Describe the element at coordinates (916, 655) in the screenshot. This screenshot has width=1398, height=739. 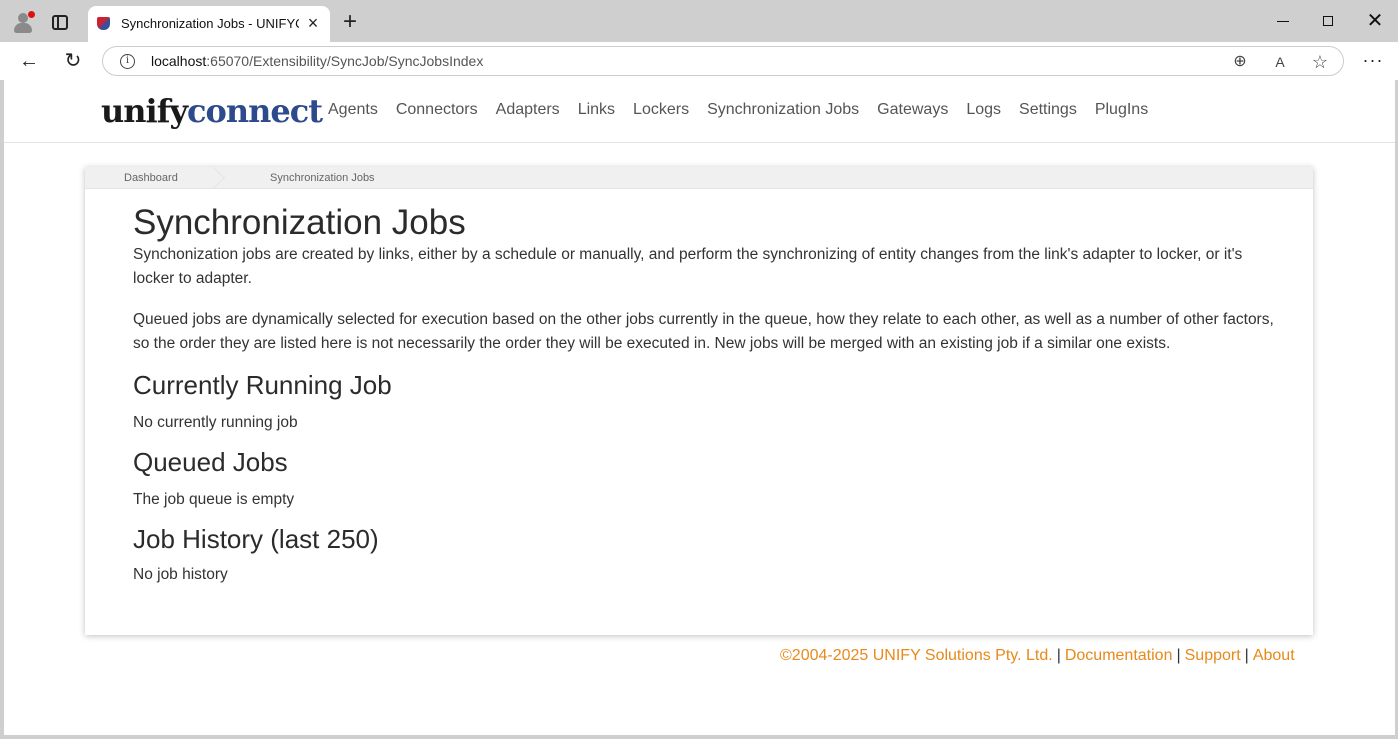
I see `footer-copyright-link: ©2004-2025 UNIFY Solutions Pty. Ltd.` at that location.